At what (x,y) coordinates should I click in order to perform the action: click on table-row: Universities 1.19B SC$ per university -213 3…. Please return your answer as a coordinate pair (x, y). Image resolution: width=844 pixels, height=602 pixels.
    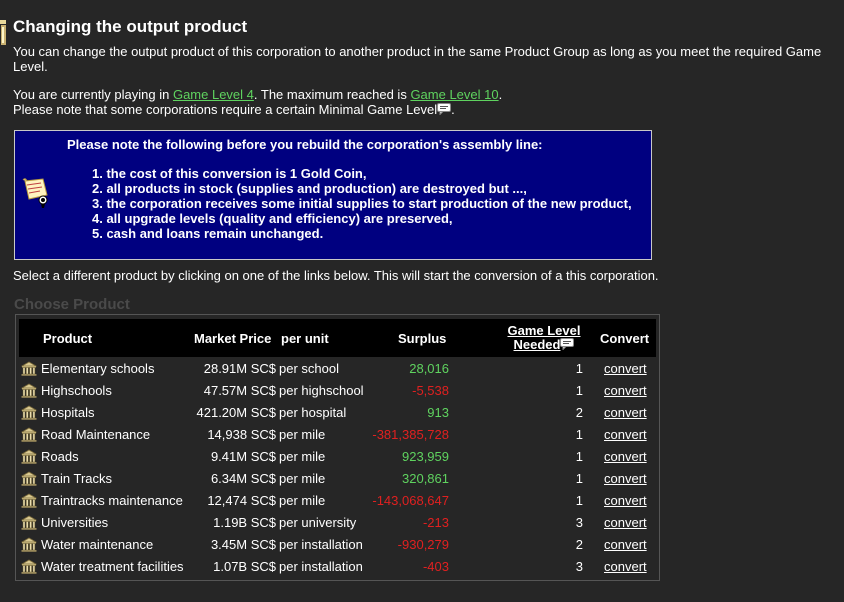
    Looking at the image, I should click on (337, 523).